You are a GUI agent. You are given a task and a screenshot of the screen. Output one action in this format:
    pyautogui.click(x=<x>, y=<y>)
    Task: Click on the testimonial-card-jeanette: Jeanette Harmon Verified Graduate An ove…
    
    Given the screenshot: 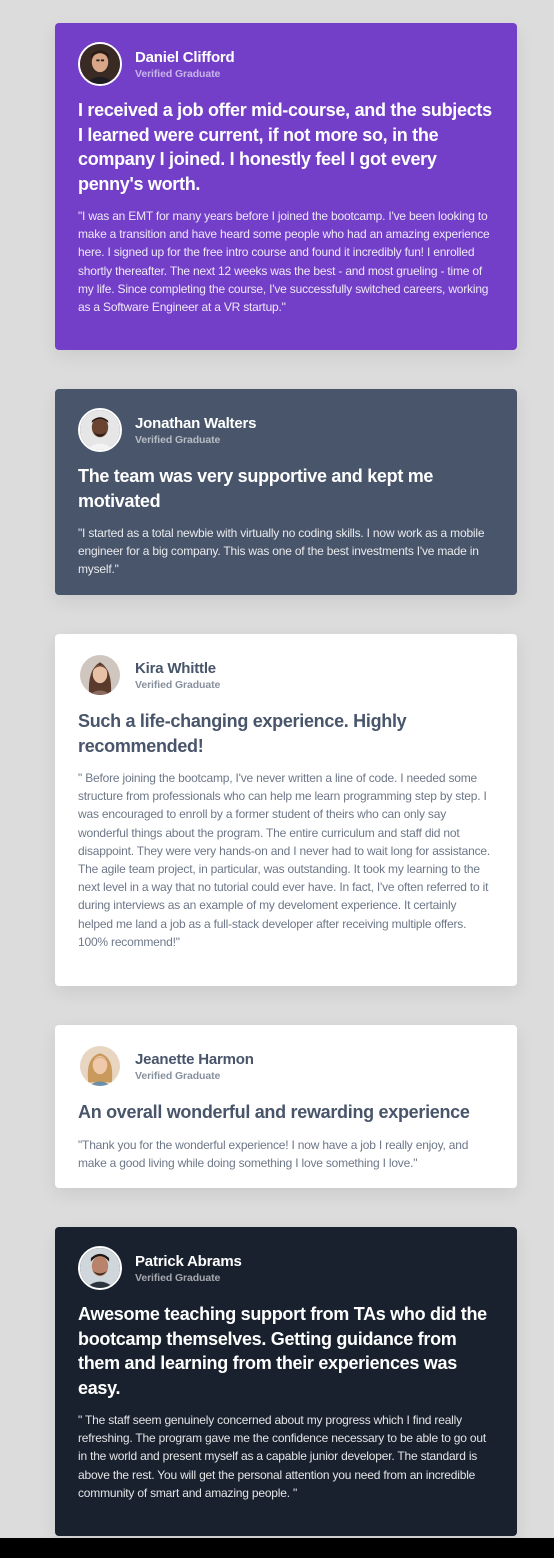 What is the action you would take?
    pyautogui.click(x=286, y=1106)
    